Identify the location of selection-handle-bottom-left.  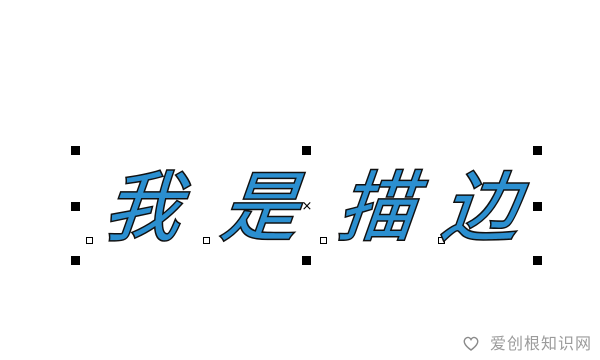
(75, 260).